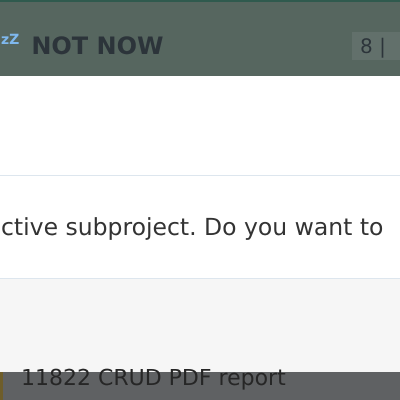 The width and height of the screenshot is (400, 400). What do you see at coordinates (153, 379) in the screenshot?
I see `task-label: 11822 CRUD PDF report` at bounding box center [153, 379].